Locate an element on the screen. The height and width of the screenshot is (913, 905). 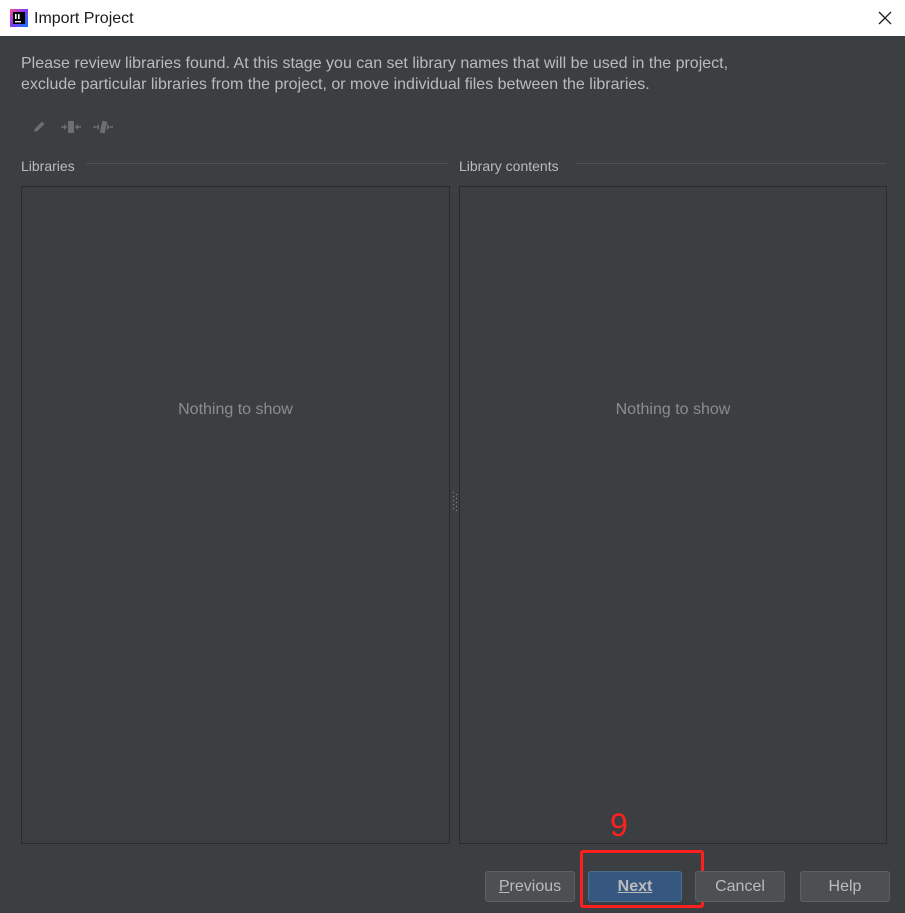
move-files-icon is located at coordinates (103, 127).